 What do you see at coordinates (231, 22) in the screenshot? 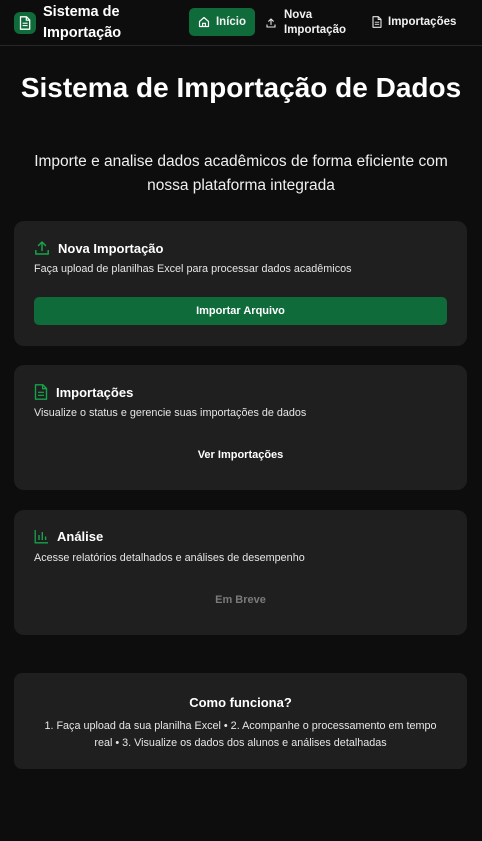
I see `nav-home-label: Início` at bounding box center [231, 22].